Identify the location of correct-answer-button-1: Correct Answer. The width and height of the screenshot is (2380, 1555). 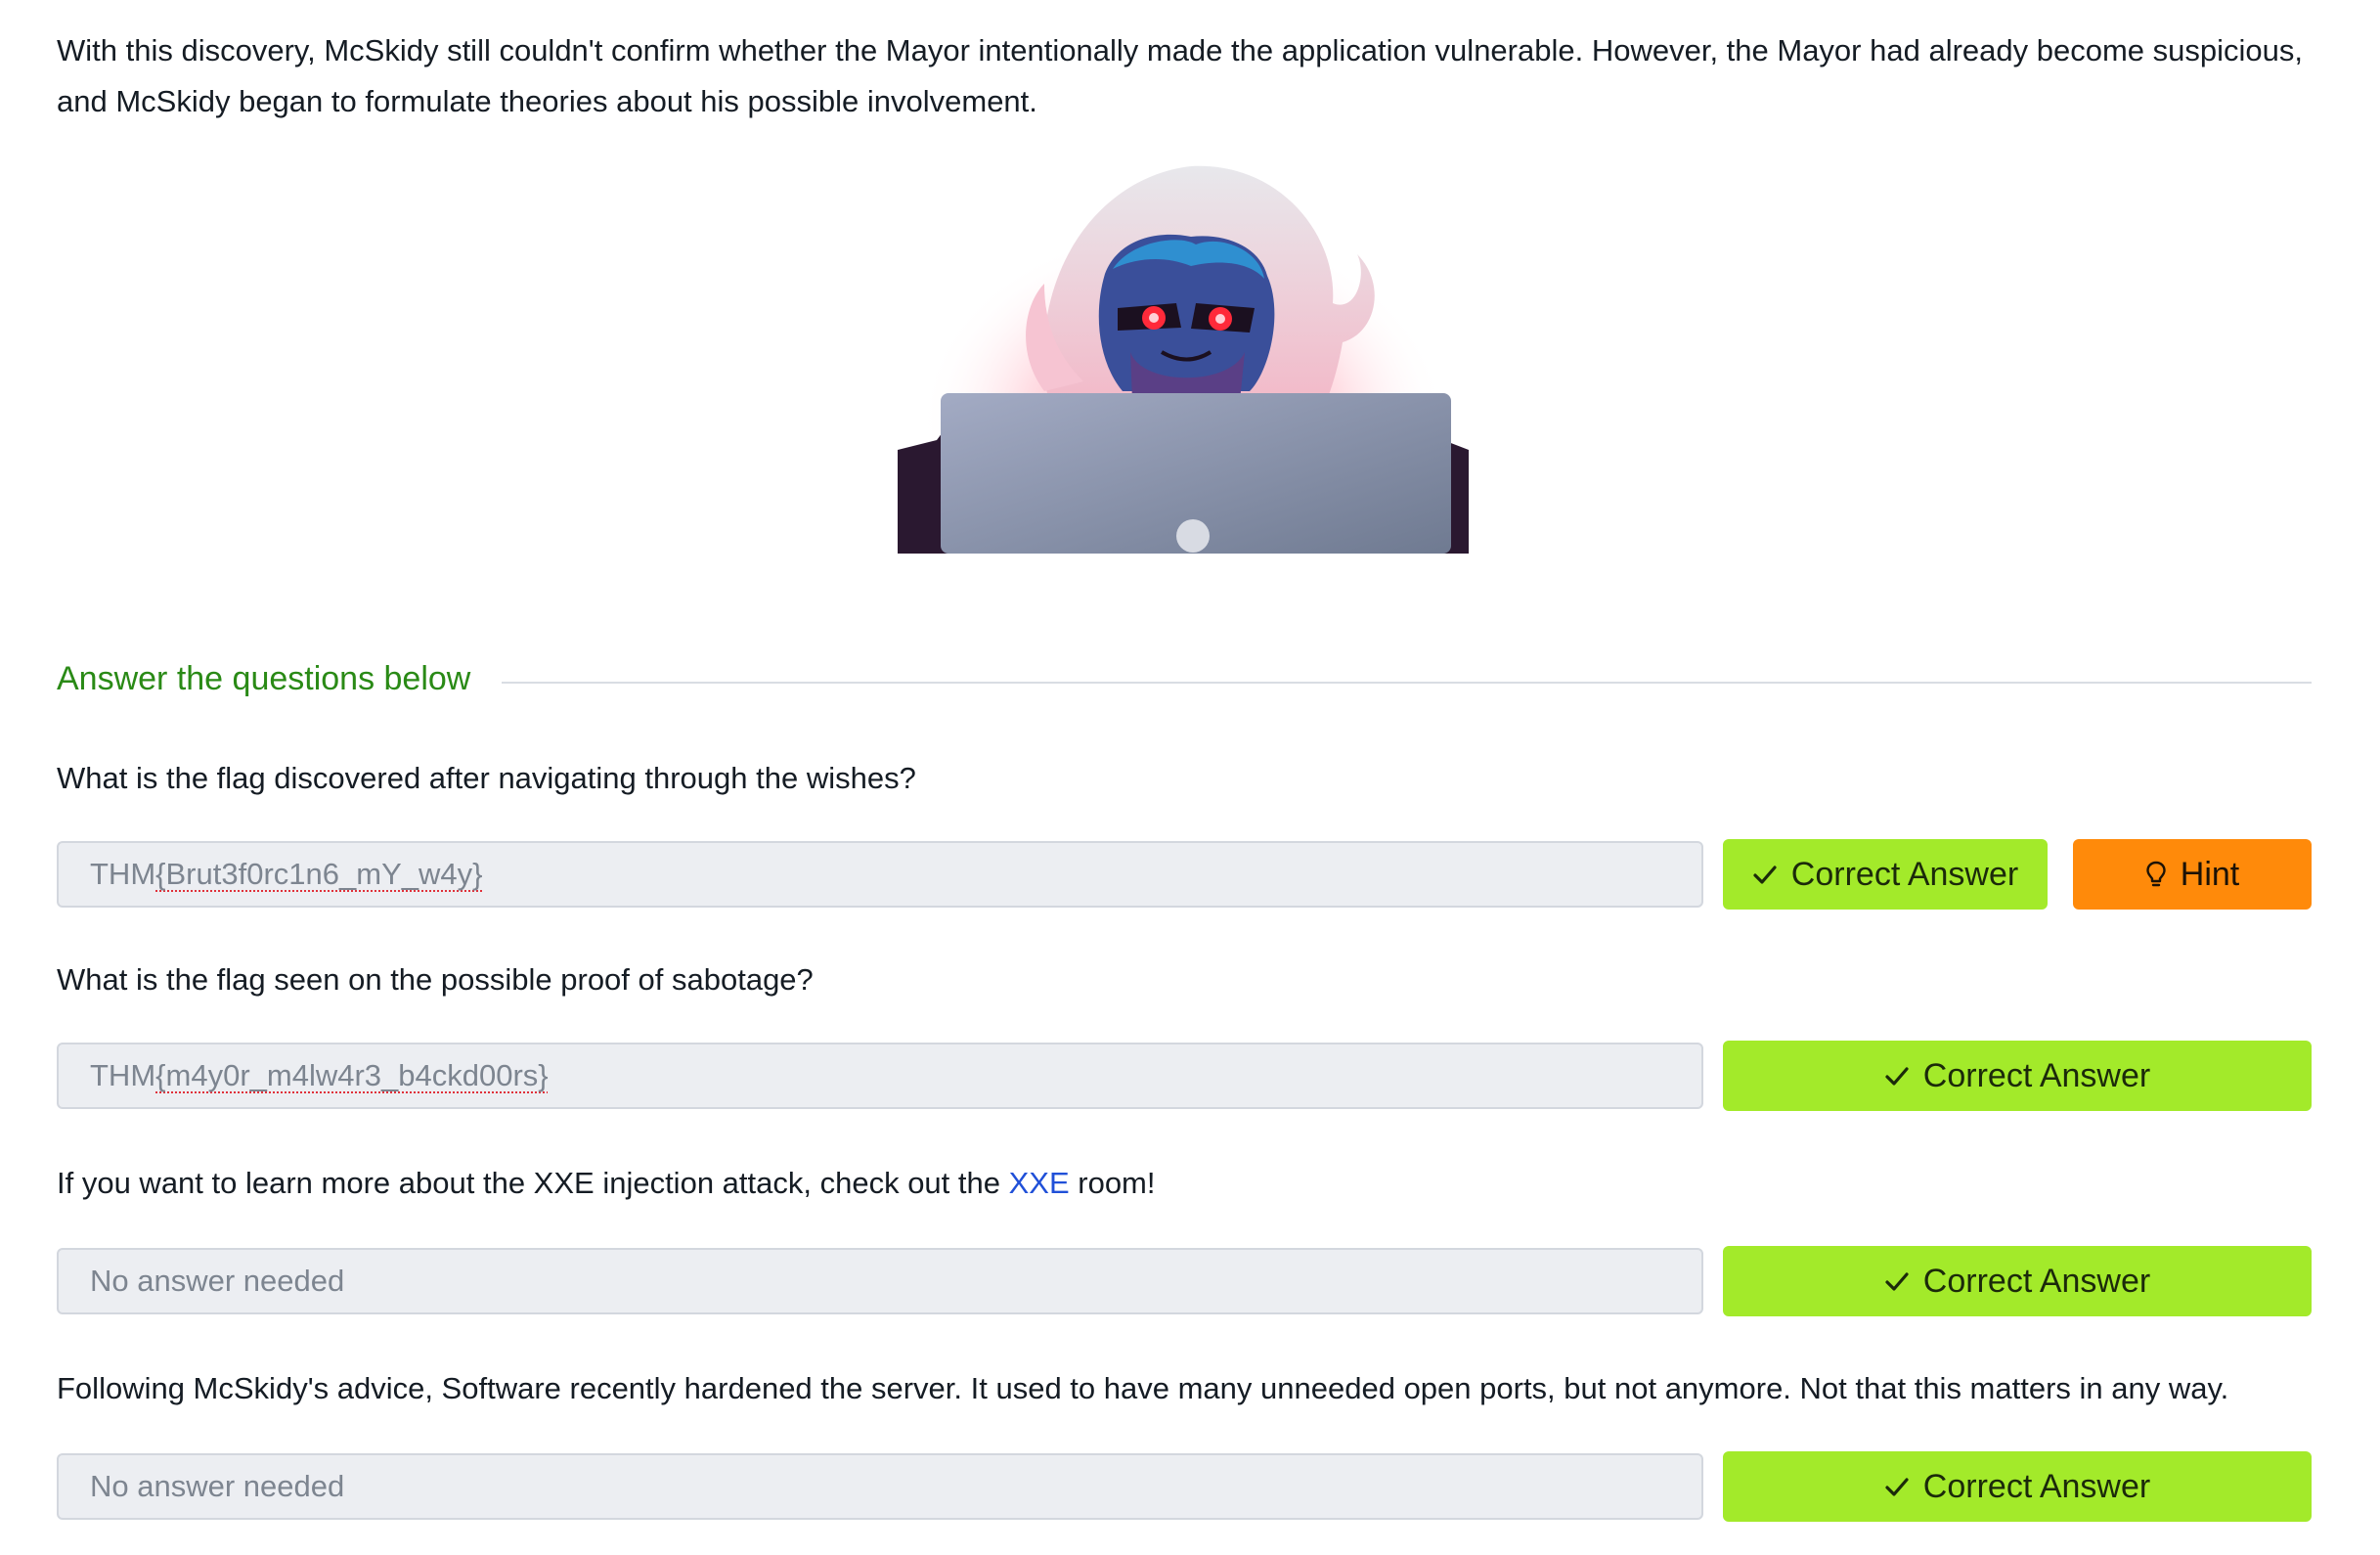
(1885, 874).